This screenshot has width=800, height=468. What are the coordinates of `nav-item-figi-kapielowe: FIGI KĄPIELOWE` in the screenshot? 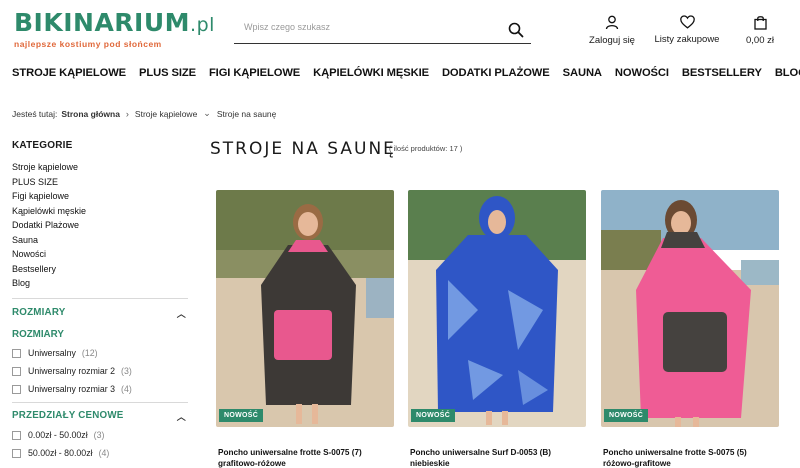 It's located at (254, 75).